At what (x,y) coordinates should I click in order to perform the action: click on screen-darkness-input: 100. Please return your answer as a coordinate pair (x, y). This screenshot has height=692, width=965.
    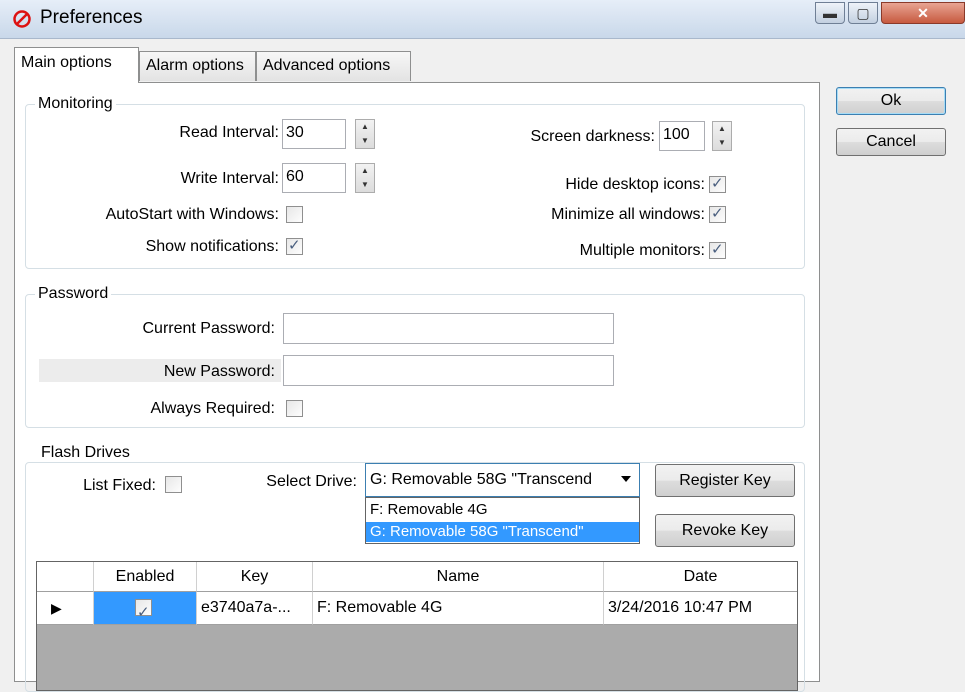
    Looking at the image, I should click on (682, 136).